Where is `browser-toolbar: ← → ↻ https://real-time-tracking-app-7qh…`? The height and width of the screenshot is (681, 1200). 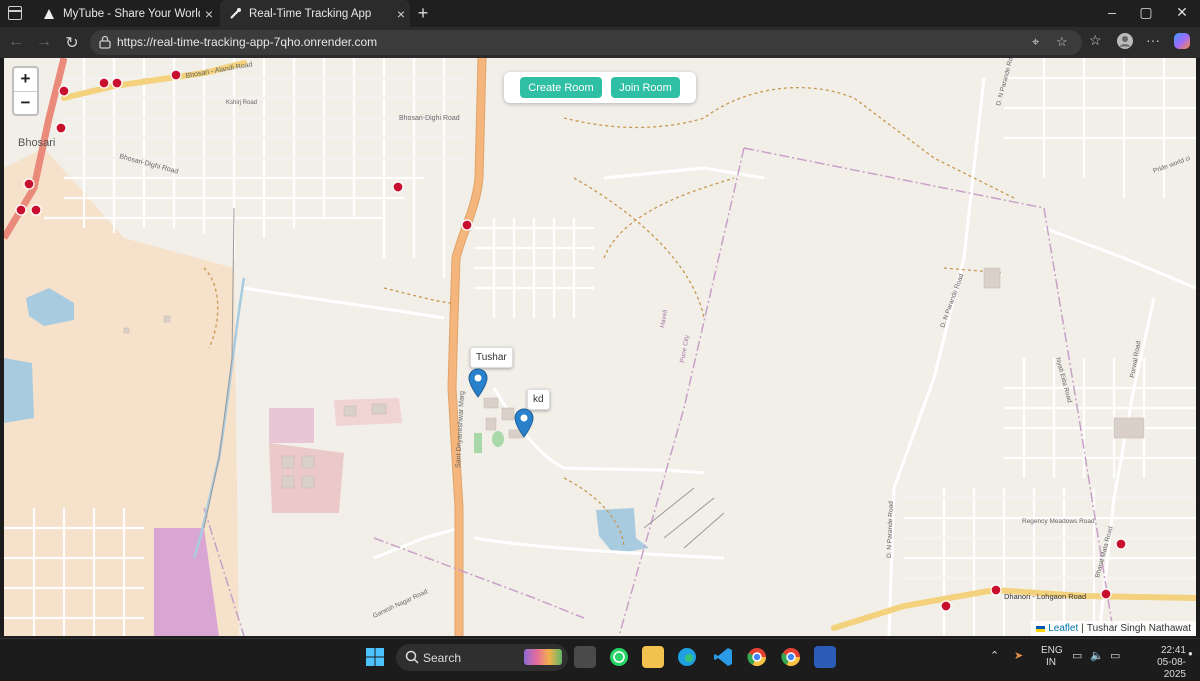
browser-toolbar: ← → ↻ https://real-time-tracking-app-7qh… is located at coordinates (600, 42).